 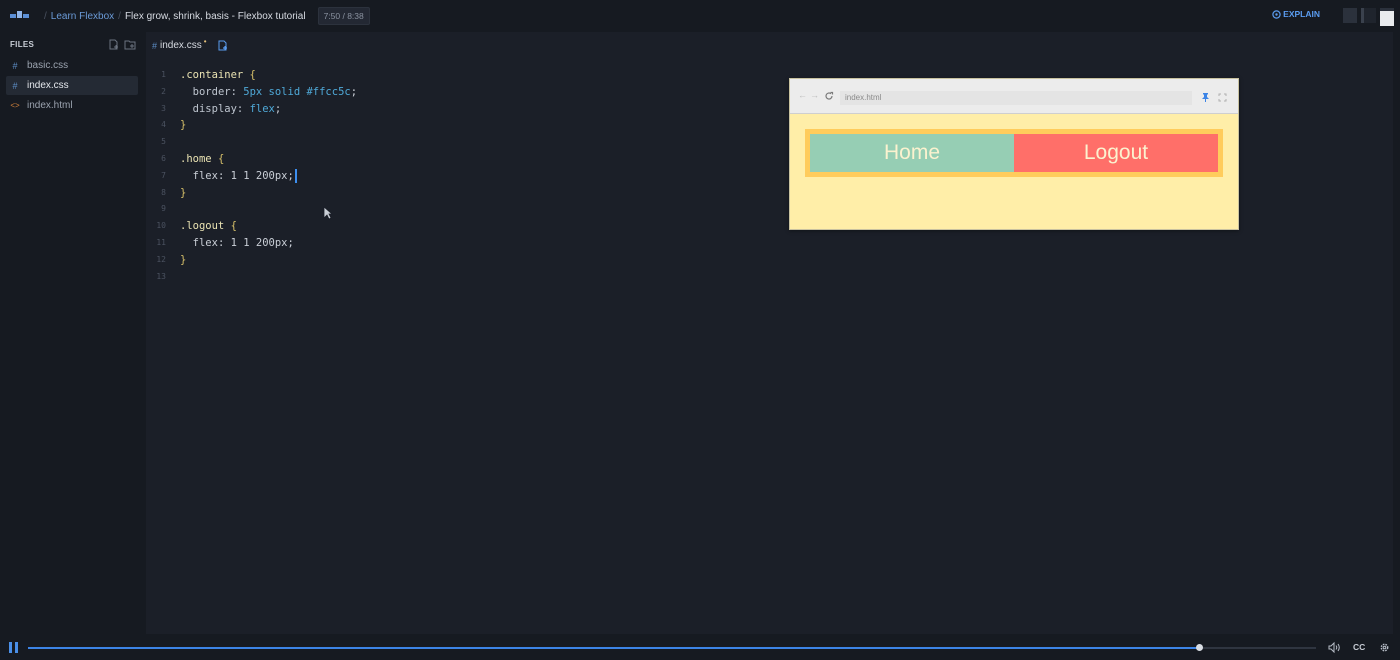 What do you see at coordinates (130, 44) in the screenshot?
I see `new-folder-icon` at bounding box center [130, 44].